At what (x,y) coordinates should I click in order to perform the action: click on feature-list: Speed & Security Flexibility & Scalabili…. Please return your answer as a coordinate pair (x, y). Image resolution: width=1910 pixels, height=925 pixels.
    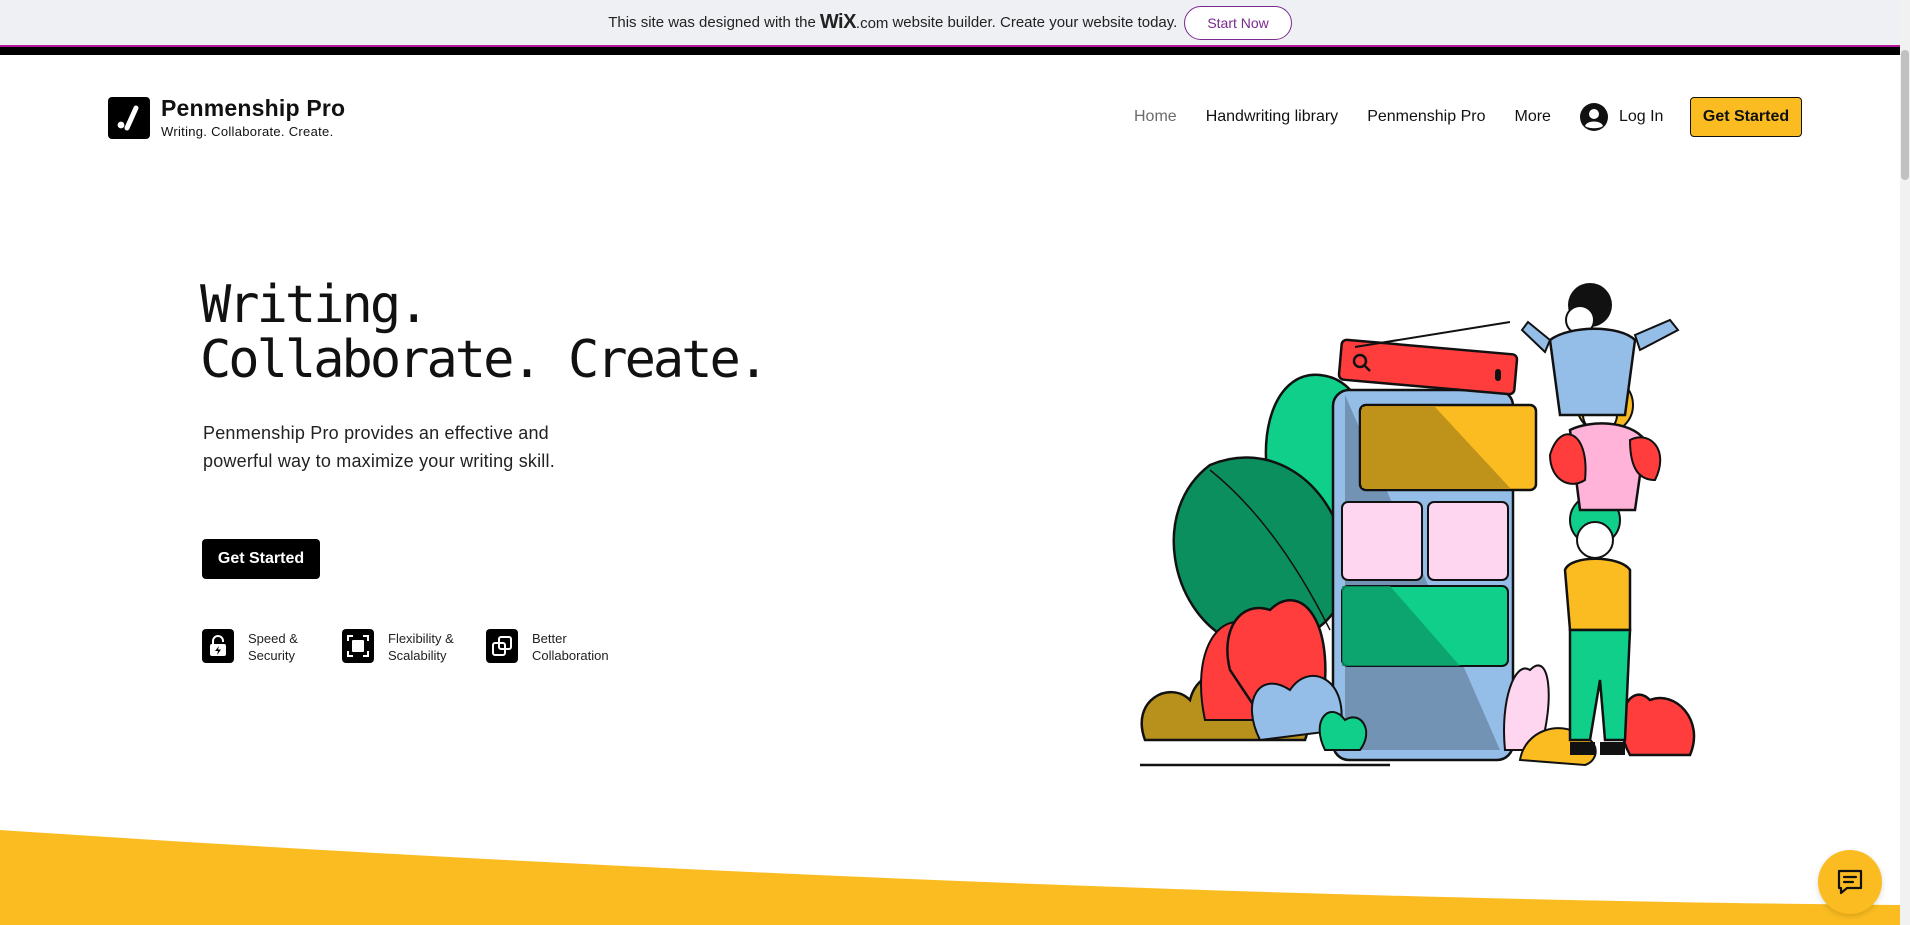
    Looking at the image, I should click on (412, 646).